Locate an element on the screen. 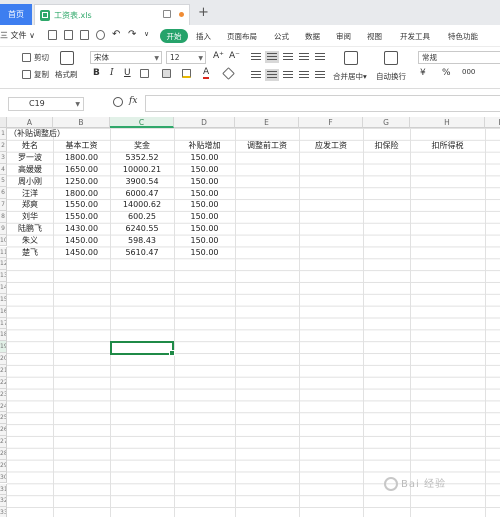 This screenshot has height=517, width=500. menu-developer: 开发工具 is located at coordinates (415, 36).